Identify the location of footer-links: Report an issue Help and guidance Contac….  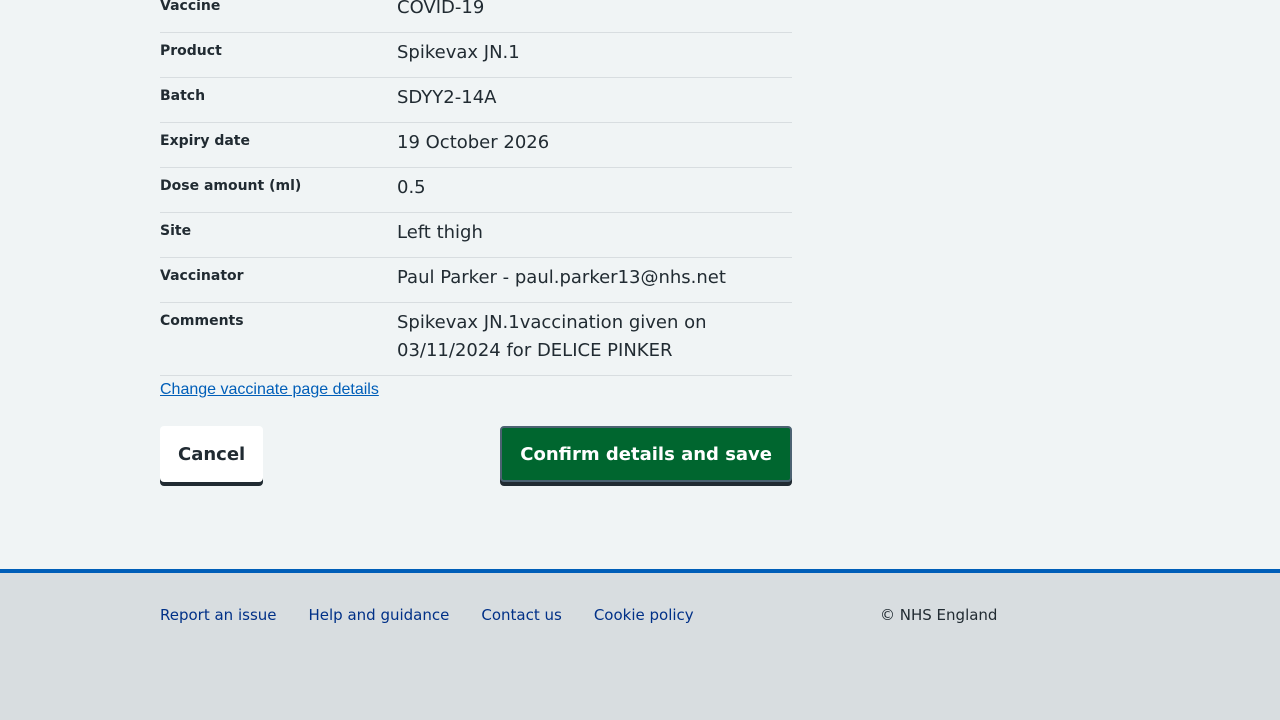
(427, 615).